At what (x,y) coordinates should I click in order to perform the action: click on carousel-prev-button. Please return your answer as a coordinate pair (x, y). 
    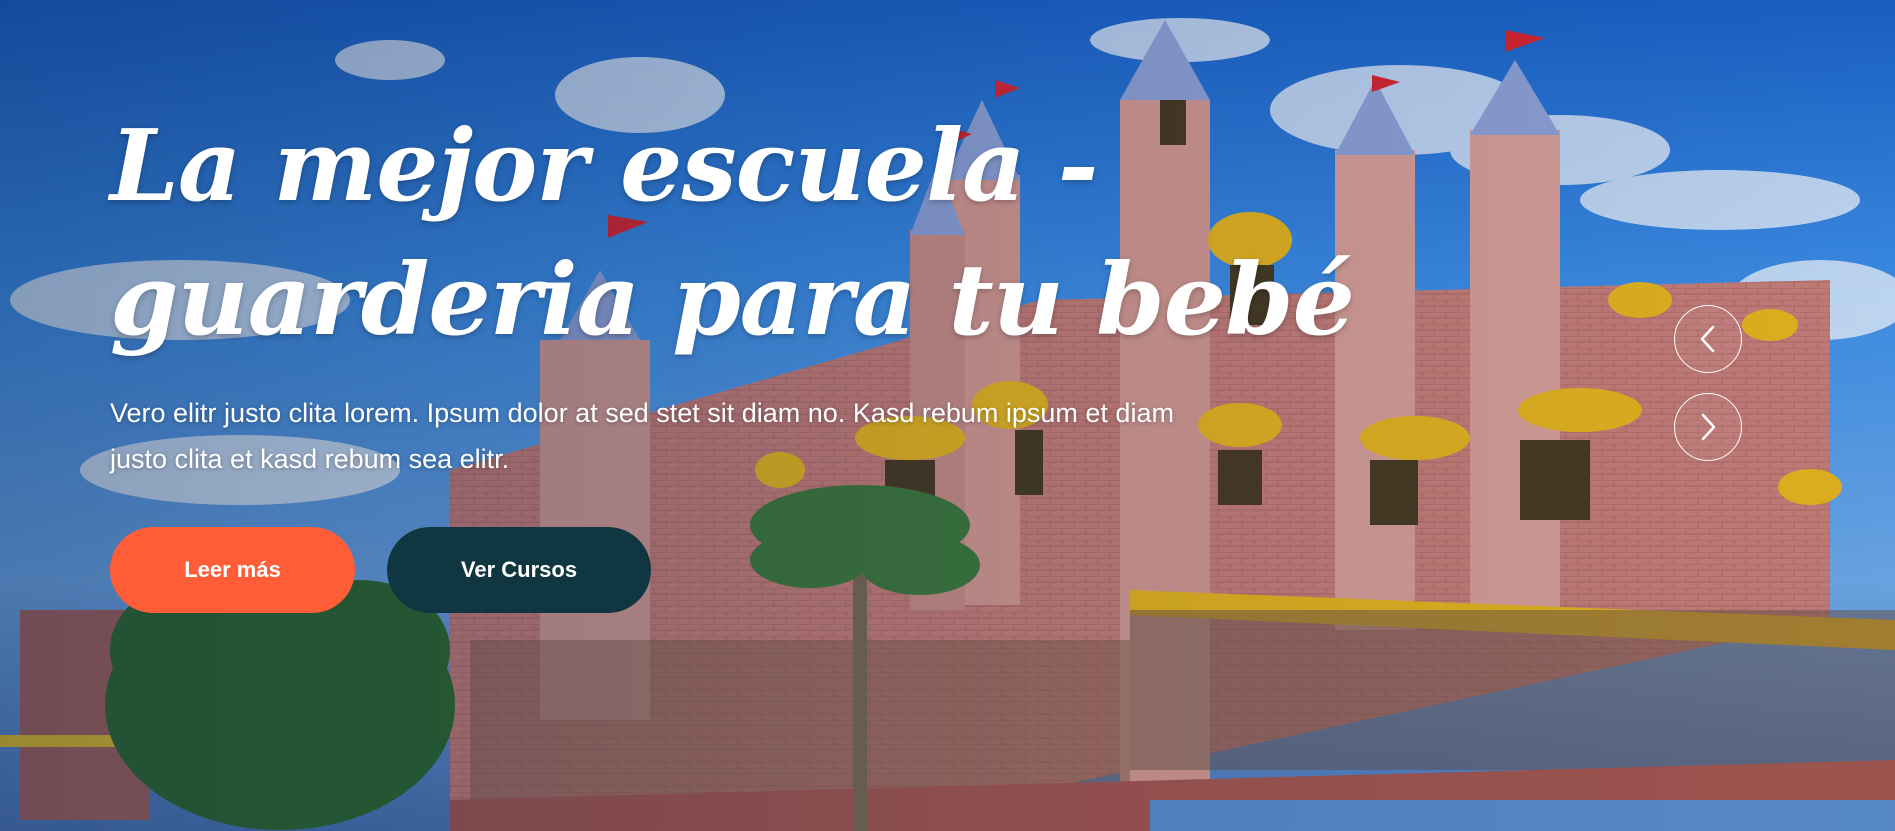
    Looking at the image, I should click on (1708, 339).